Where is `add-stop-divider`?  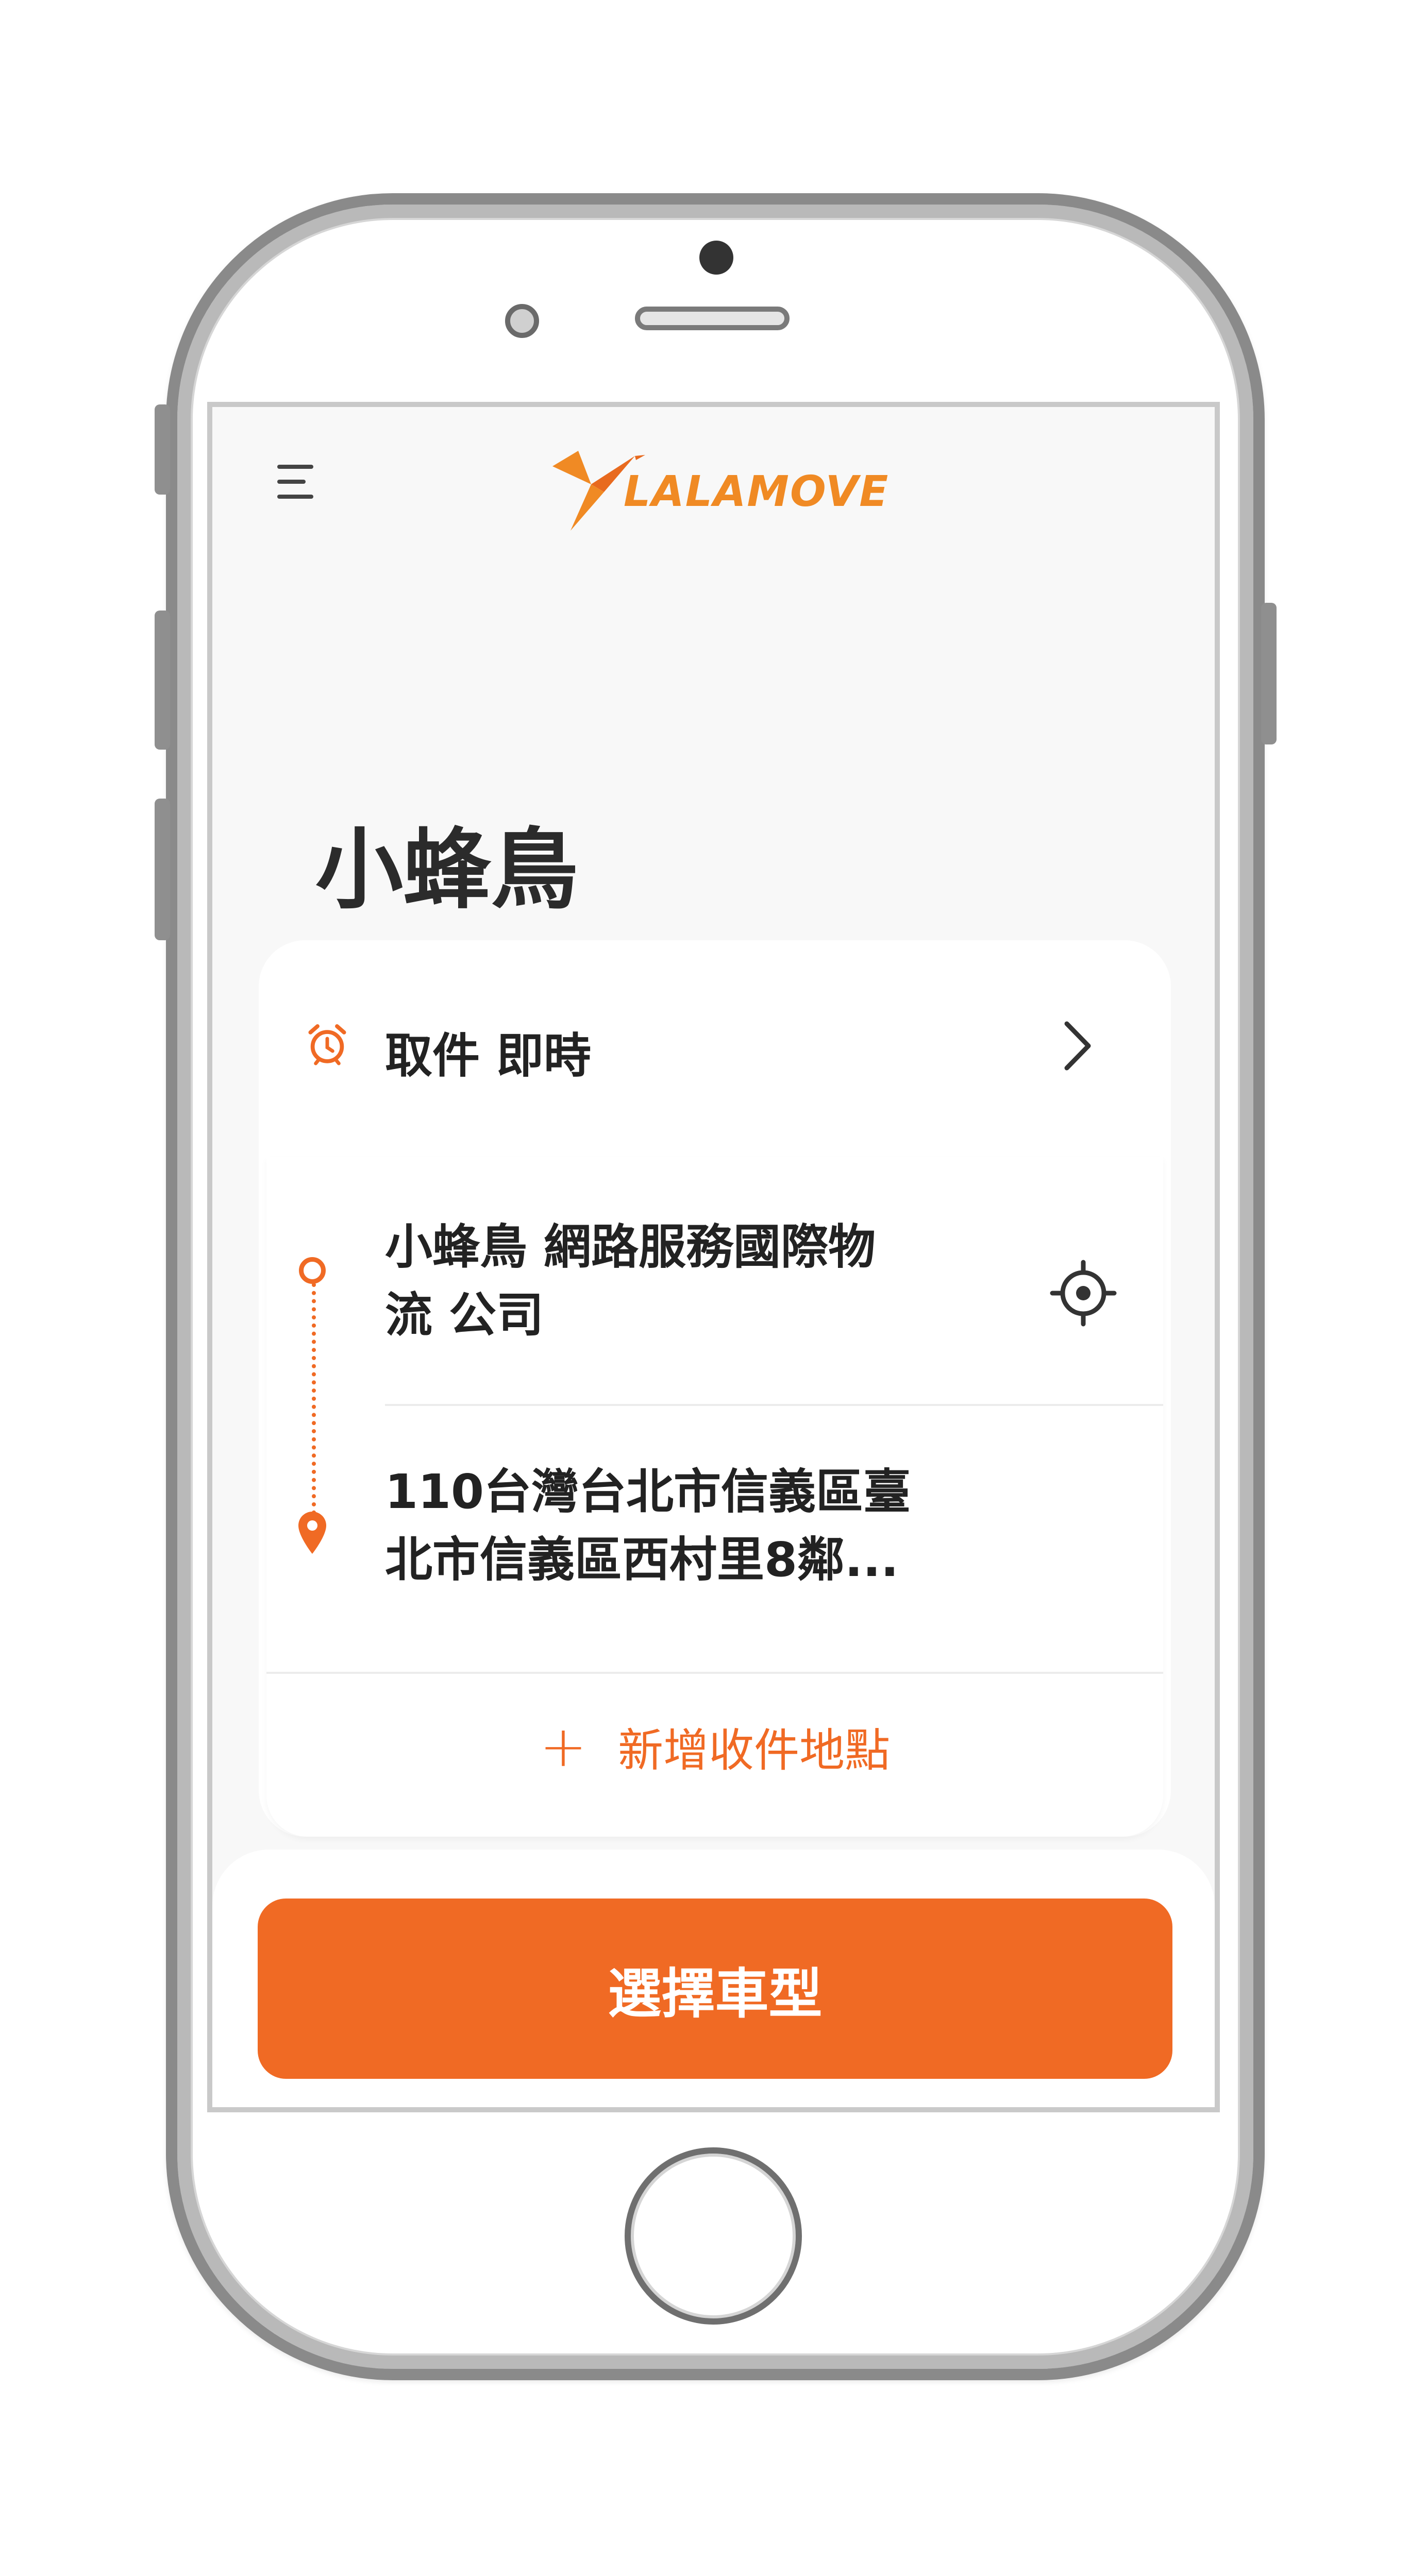 add-stop-divider is located at coordinates (714, 1673).